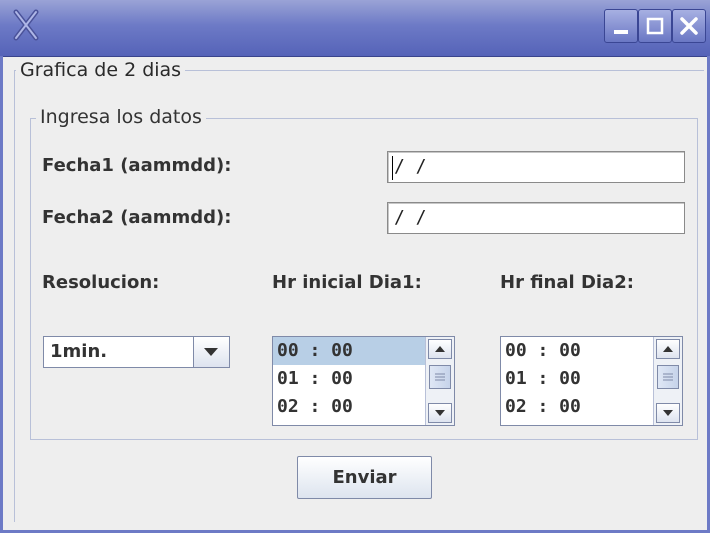 This screenshot has height=533, width=710. What do you see at coordinates (567, 282) in the screenshot?
I see `hr-final-label: Hr final Dia2:` at bounding box center [567, 282].